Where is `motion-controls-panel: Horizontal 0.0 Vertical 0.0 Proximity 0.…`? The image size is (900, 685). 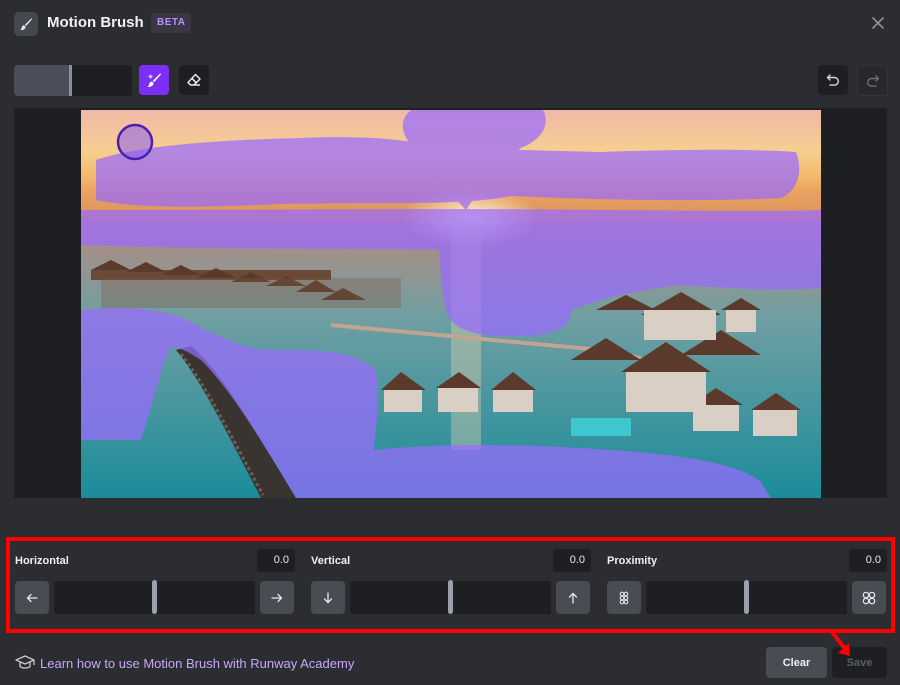 motion-controls-panel: Horizontal 0.0 Vertical 0.0 Proximity 0.… is located at coordinates (450, 586).